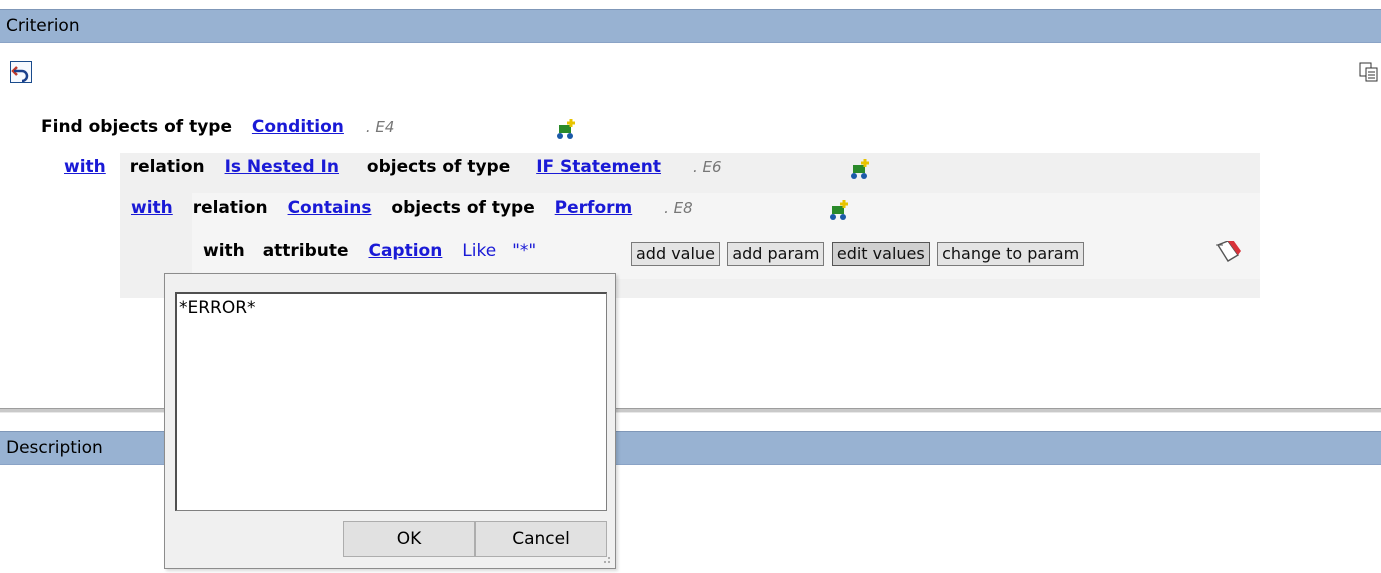 This screenshot has height=573, width=1381. I want to click on add-value-button: add value, so click(675, 254).